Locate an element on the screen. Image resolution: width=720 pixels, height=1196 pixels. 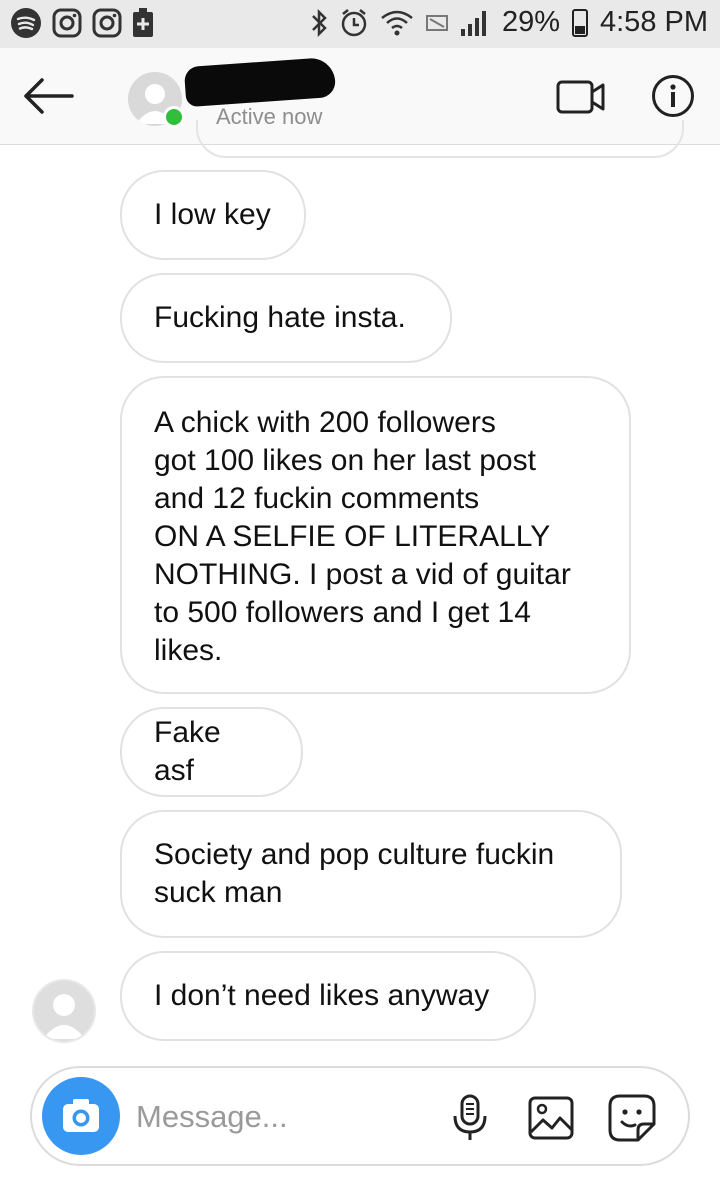
message-bubble: I low key is located at coordinates (213, 215).